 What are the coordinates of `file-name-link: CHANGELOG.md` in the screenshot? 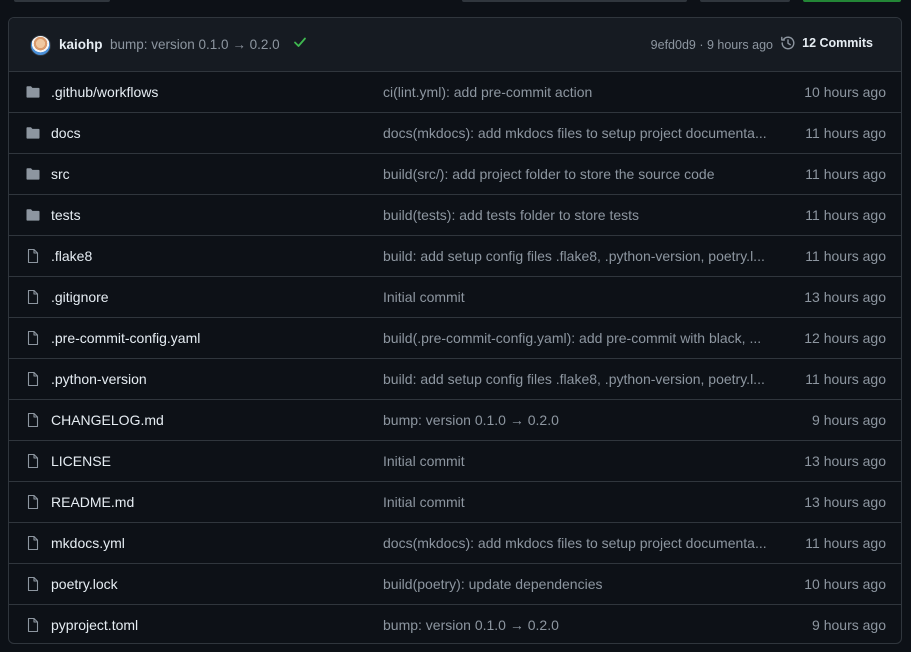 It's located at (107, 420).